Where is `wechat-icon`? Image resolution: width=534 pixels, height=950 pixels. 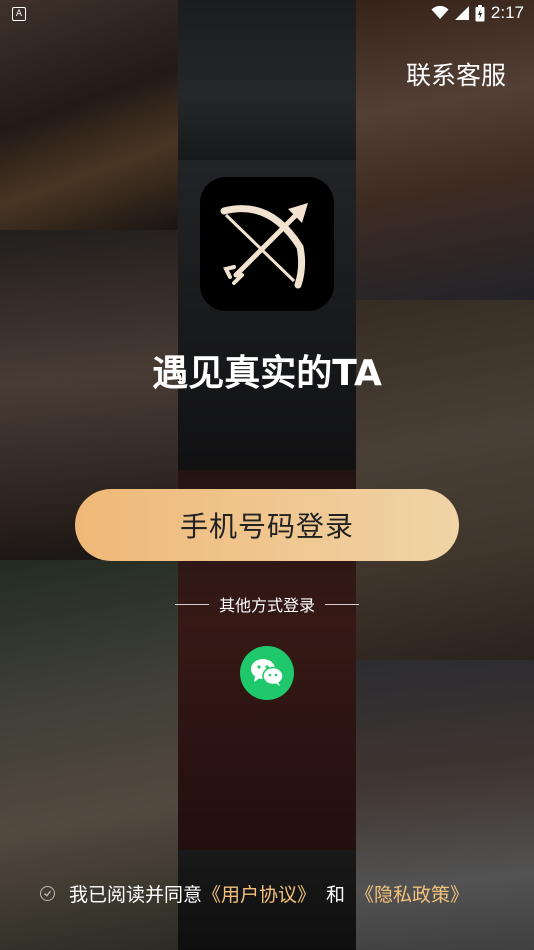
wechat-icon is located at coordinates (267, 672).